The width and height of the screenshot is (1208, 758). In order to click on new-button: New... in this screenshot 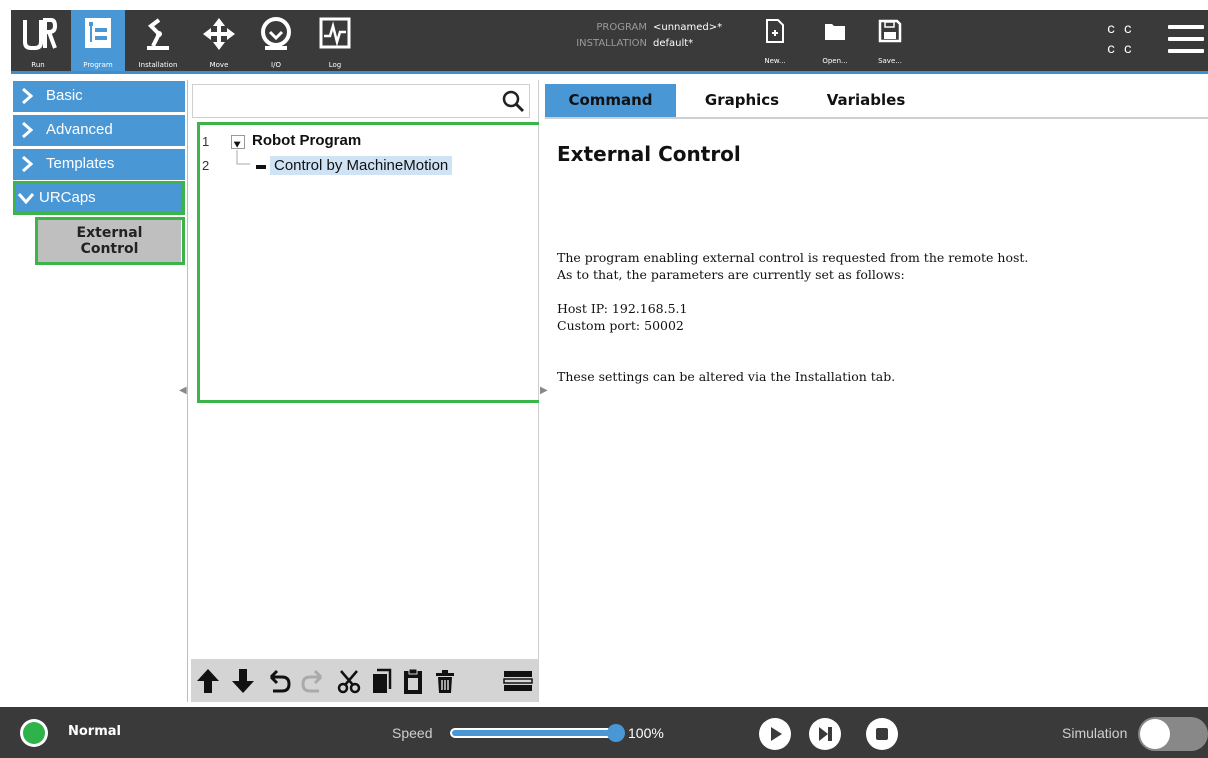, I will do `click(775, 40)`.